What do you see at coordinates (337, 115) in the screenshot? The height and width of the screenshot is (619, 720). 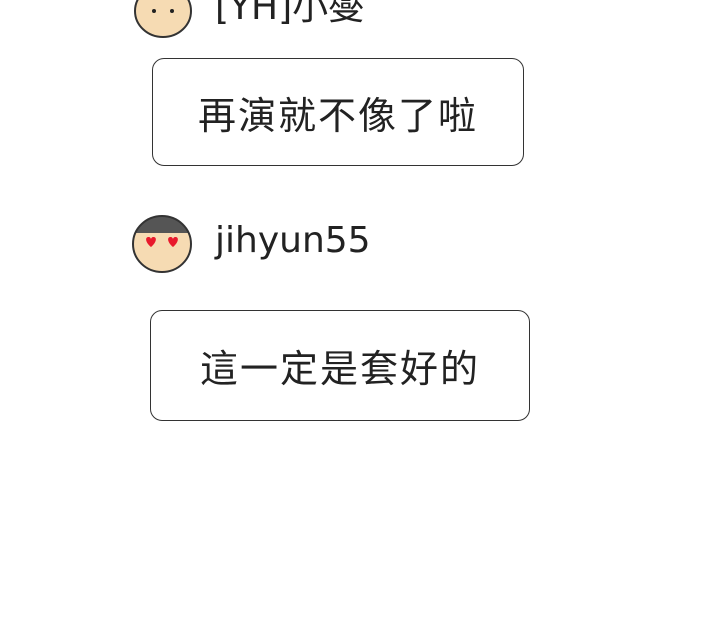 I see `message-text: 再演就不像了啦` at bounding box center [337, 115].